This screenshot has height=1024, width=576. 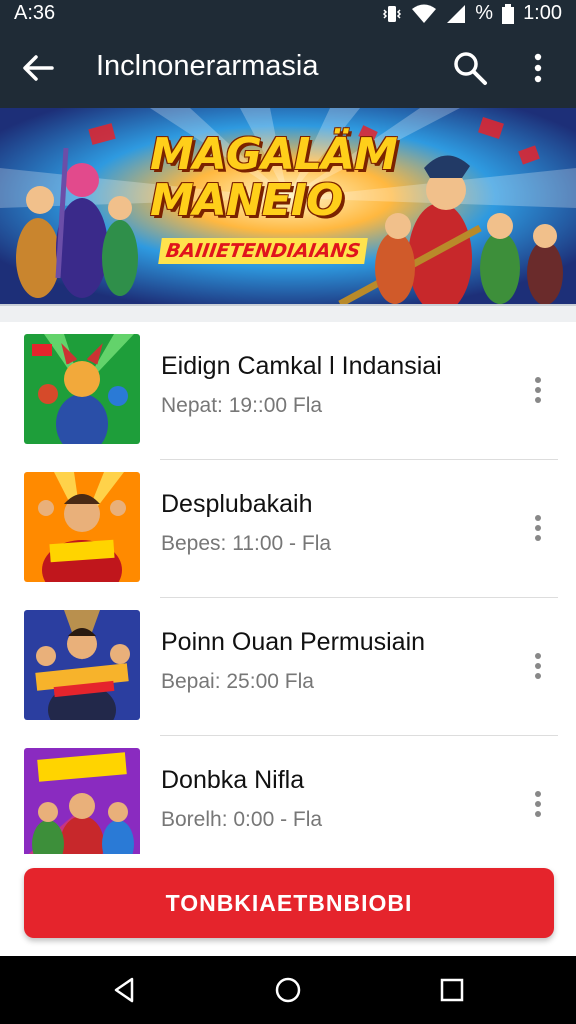 I want to click on page-title: Inclnonerarmasia, so click(x=207, y=66).